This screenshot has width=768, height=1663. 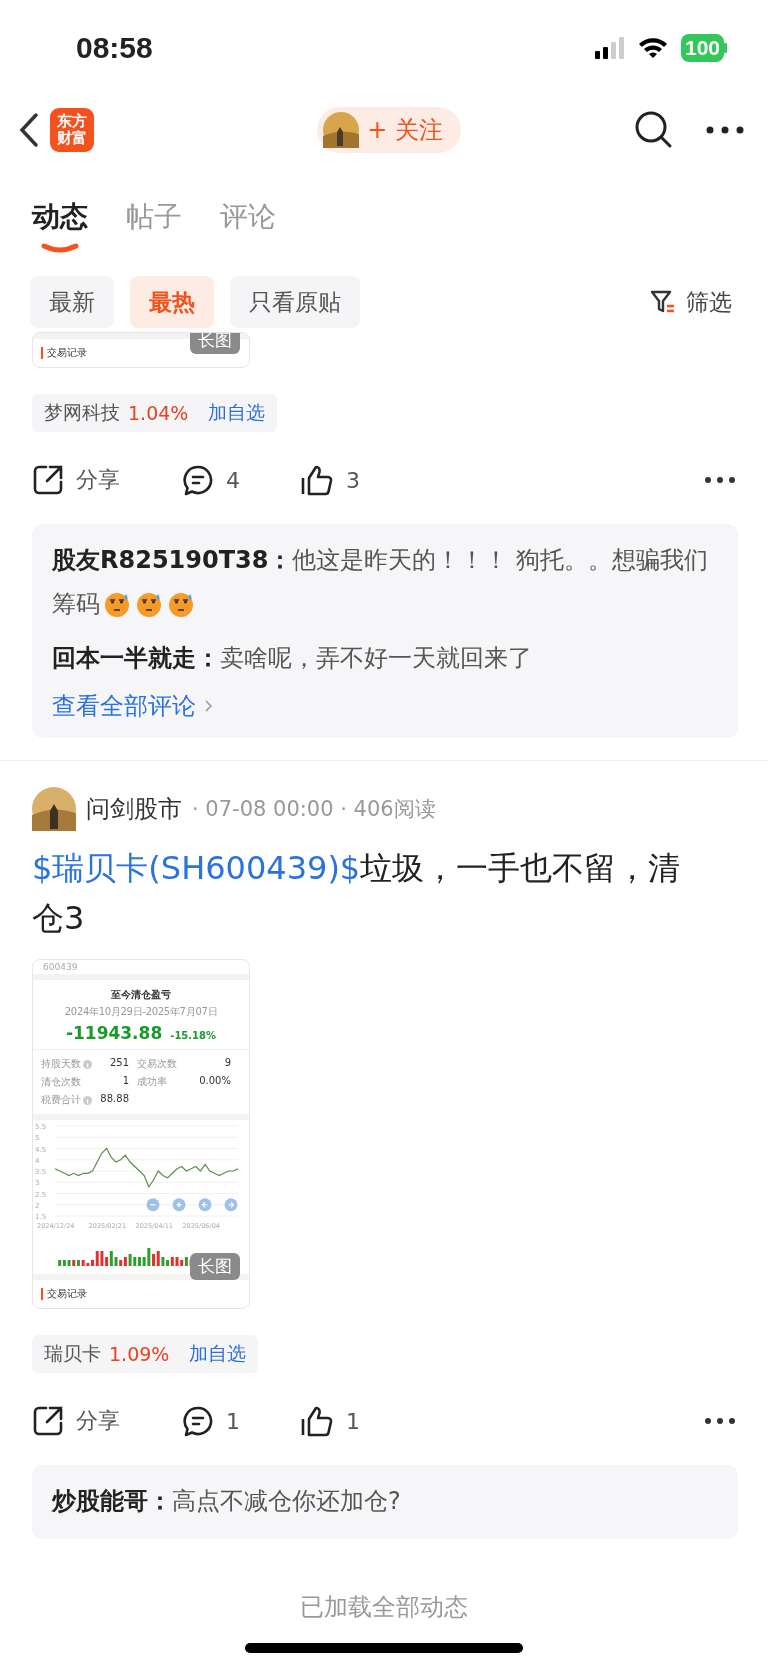 What do you see at coordinates (139, 1354) in the screenshot?
I see `price-change: 1.09%` at bounding box center [139, 1354].